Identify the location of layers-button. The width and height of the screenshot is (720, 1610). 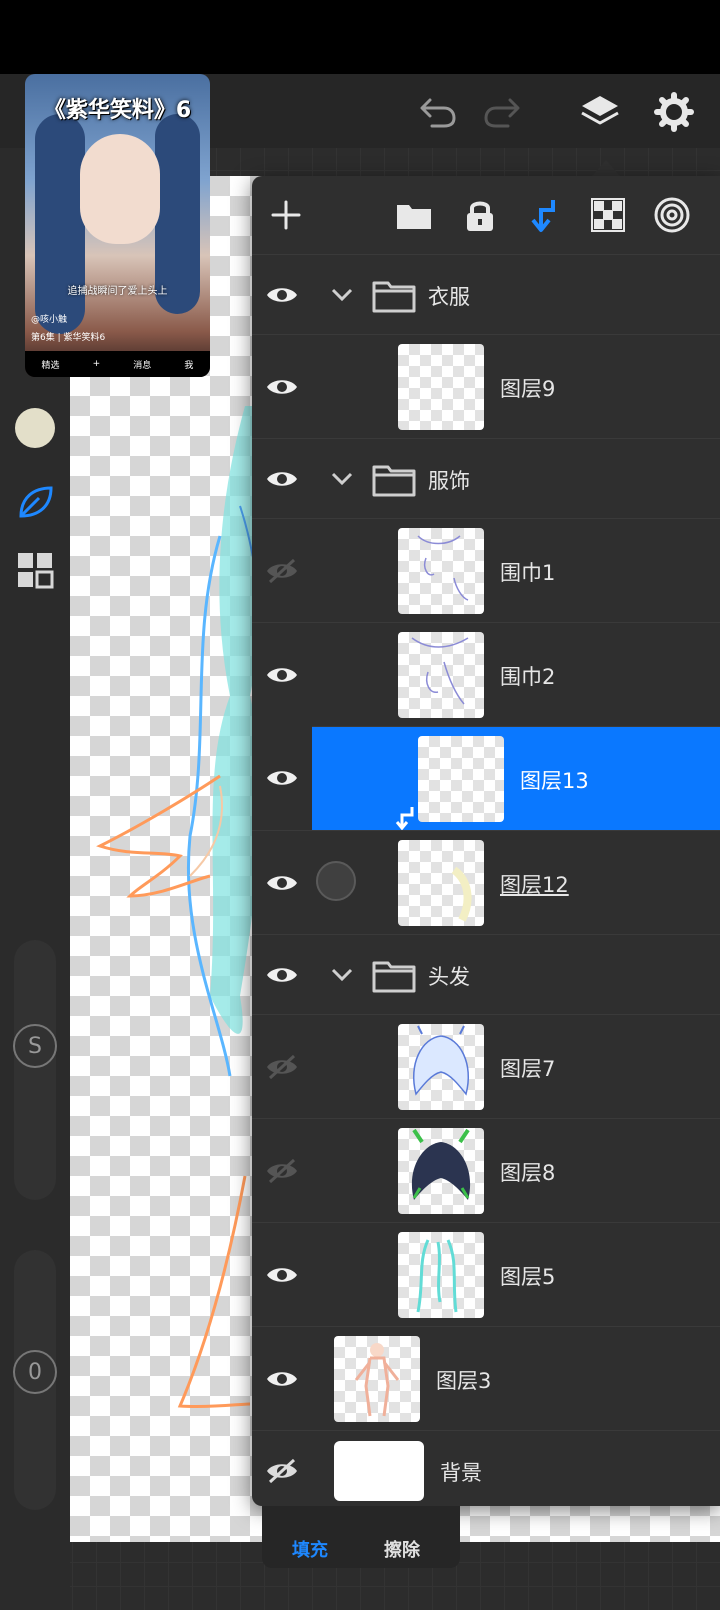
(600, 112).